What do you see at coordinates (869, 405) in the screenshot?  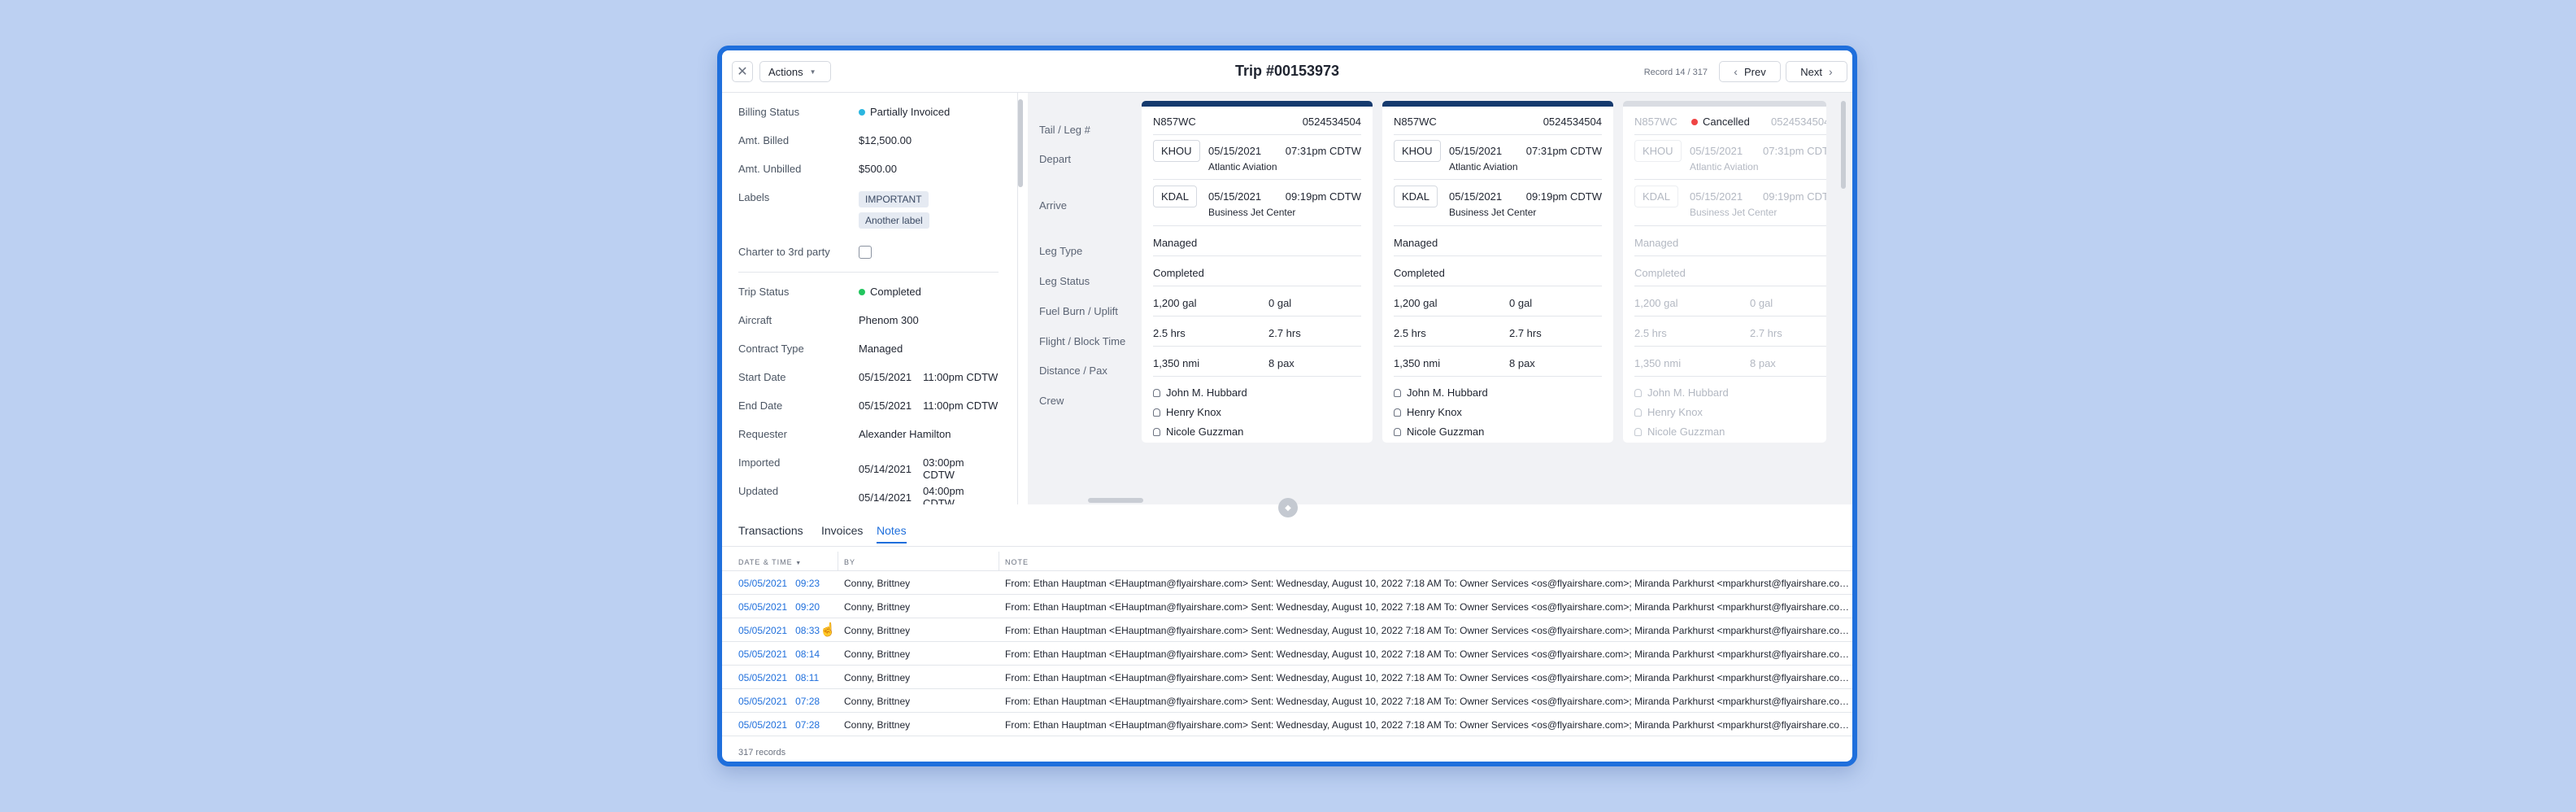 I see `end-date-row: End Date 05/15/2021 11:00pm CDTW` at bounding box center [869, 405].